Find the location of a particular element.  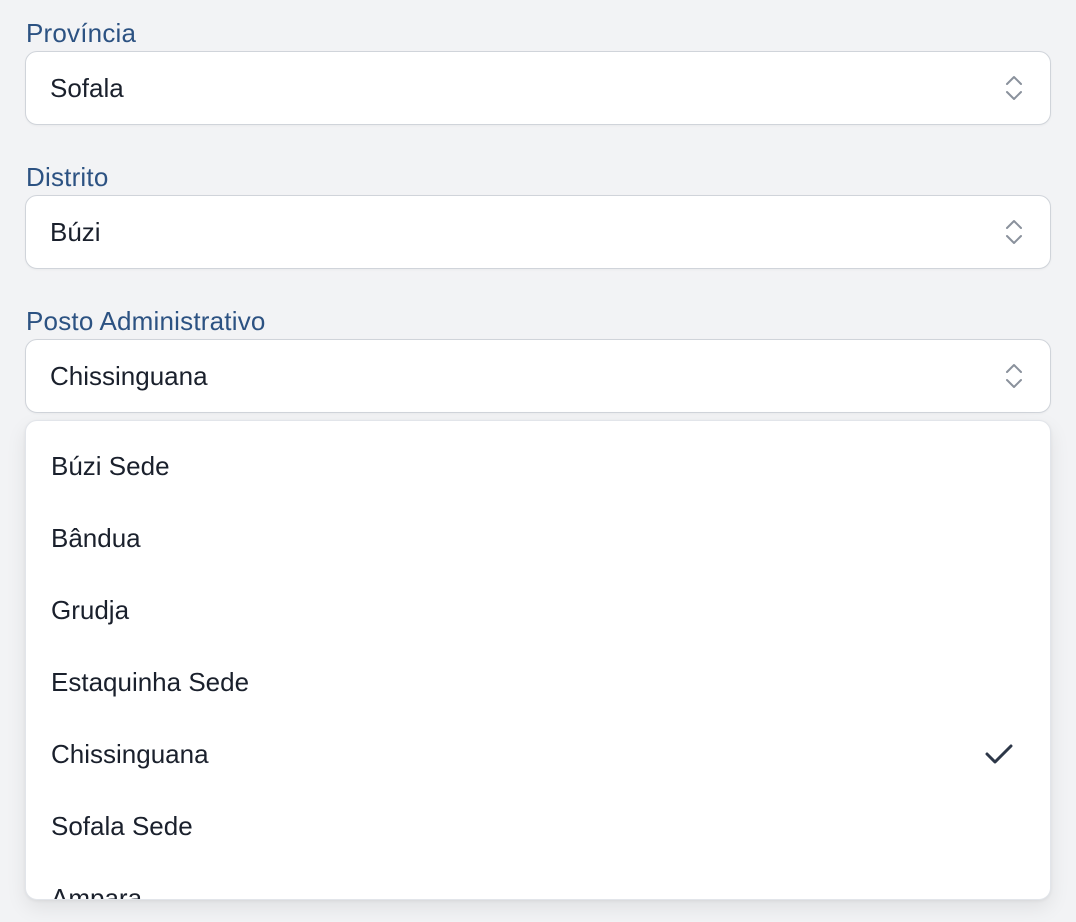

dropdown-option-label: Grudja is located at coordinates (90, 610).